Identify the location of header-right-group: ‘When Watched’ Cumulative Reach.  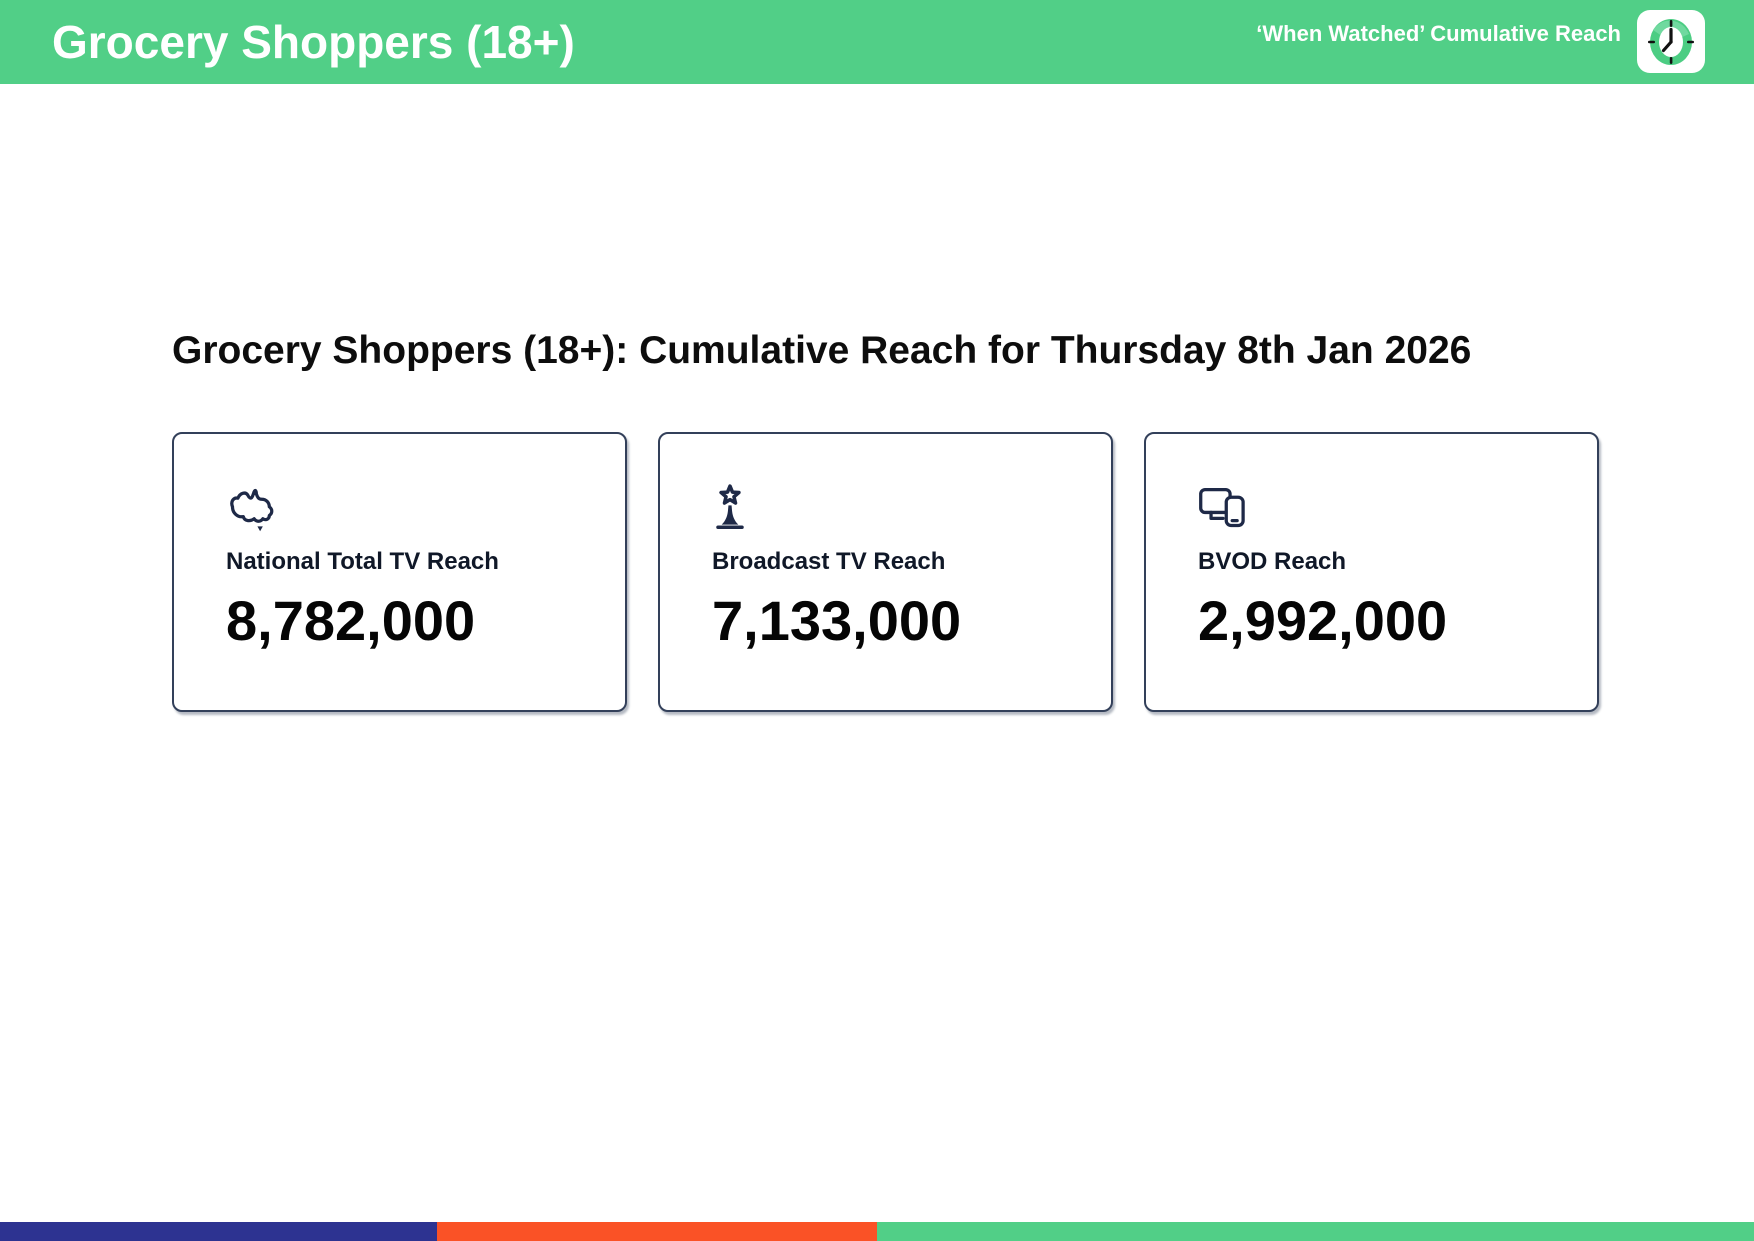
(1480, 41).